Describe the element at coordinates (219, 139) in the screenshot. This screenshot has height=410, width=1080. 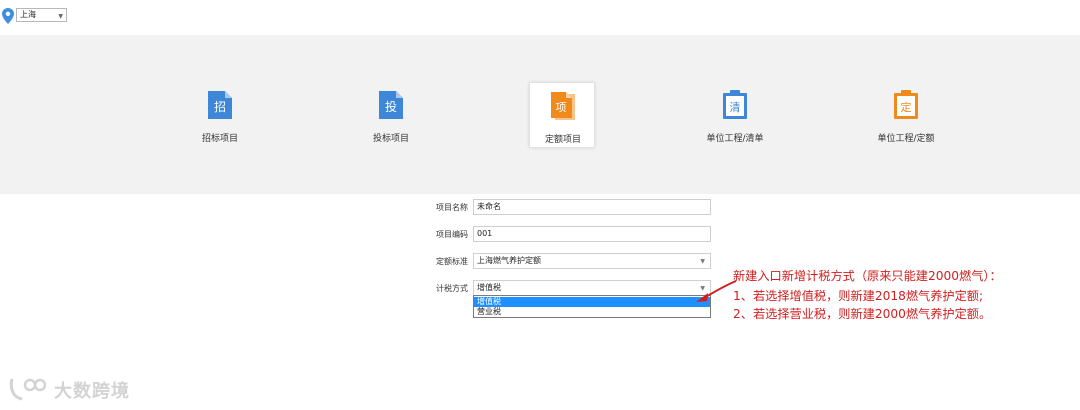
I see `tile-label: 招标项目` at that location.